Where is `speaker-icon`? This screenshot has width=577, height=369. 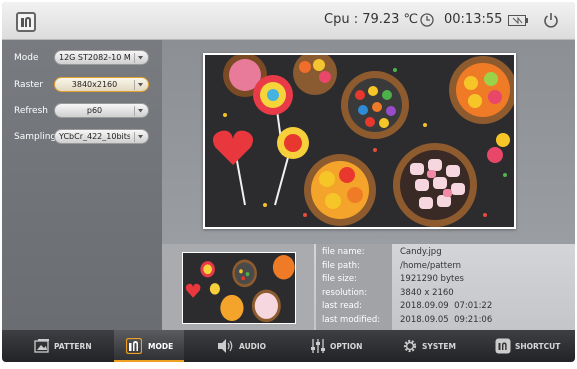
speaker-icon is located at coordinates (225, 346).